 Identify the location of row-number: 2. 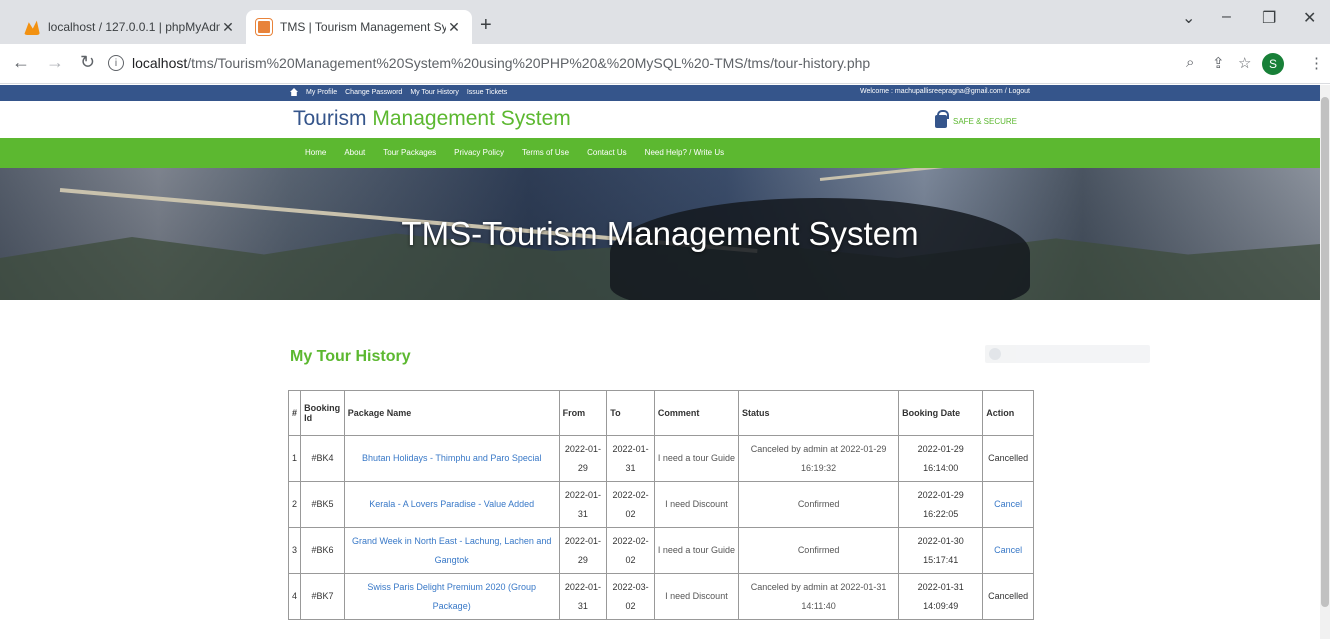
(294, 504).